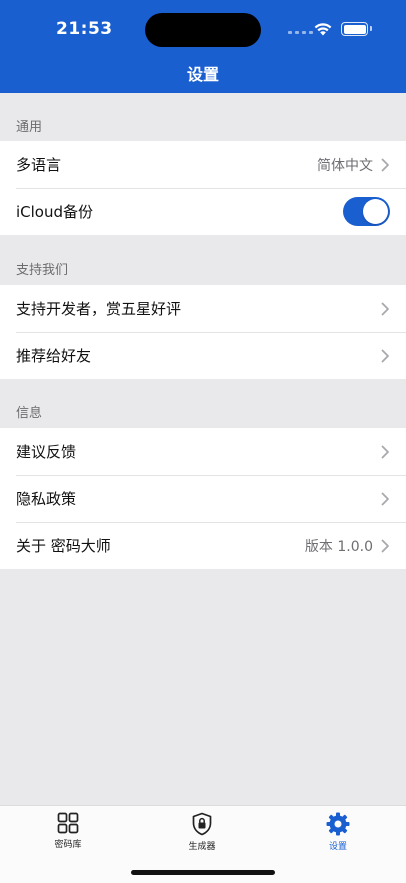 Image resolution: width=406 pixels, height=883 pixels. I want to click on row-label: 支持开发者，赏五星好评, so click(99, 309).